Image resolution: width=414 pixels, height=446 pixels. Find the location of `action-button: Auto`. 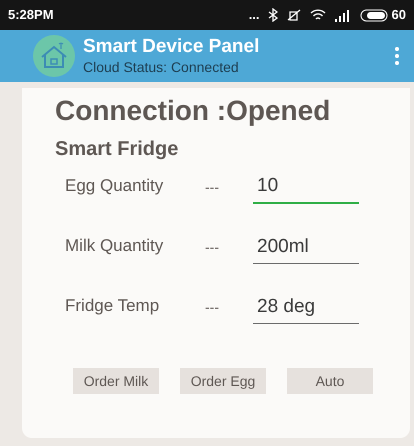

action-button: Auto is located at coordinates (330, 381).